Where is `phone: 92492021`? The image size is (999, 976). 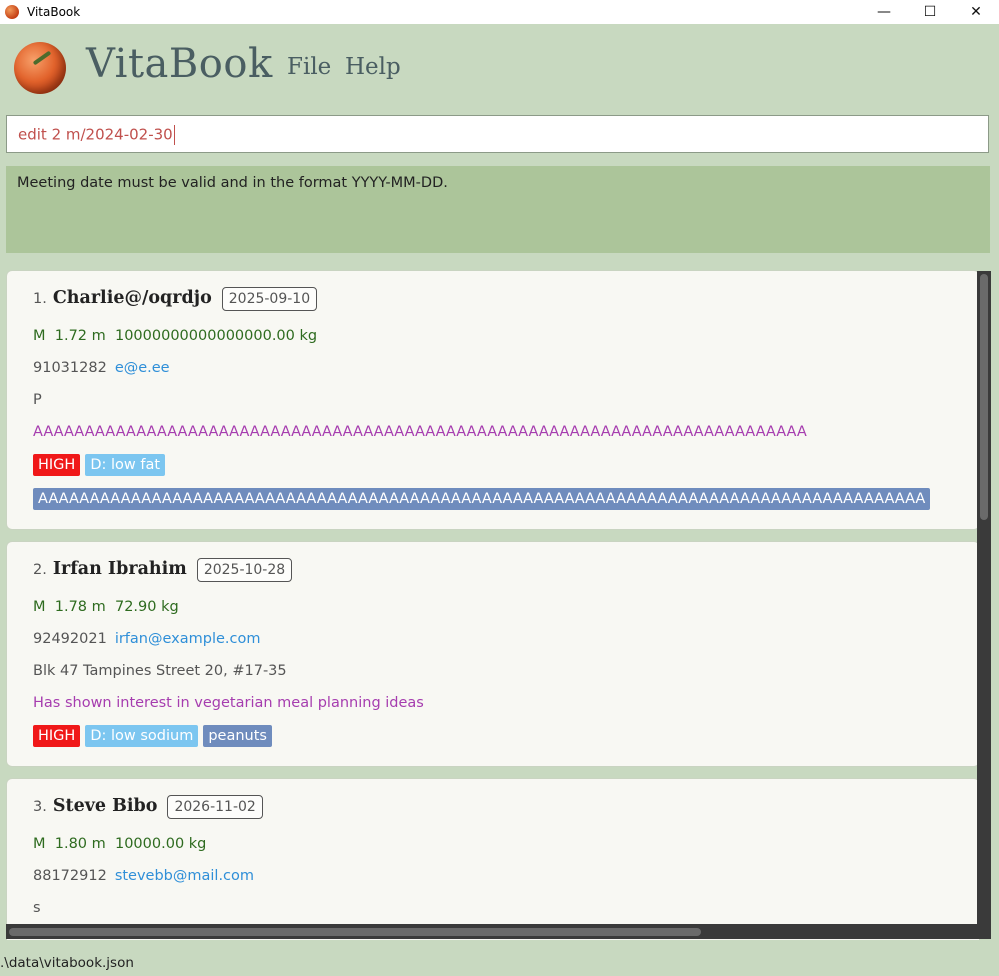
phone: 92492021 is located at coordinates (70, 639).